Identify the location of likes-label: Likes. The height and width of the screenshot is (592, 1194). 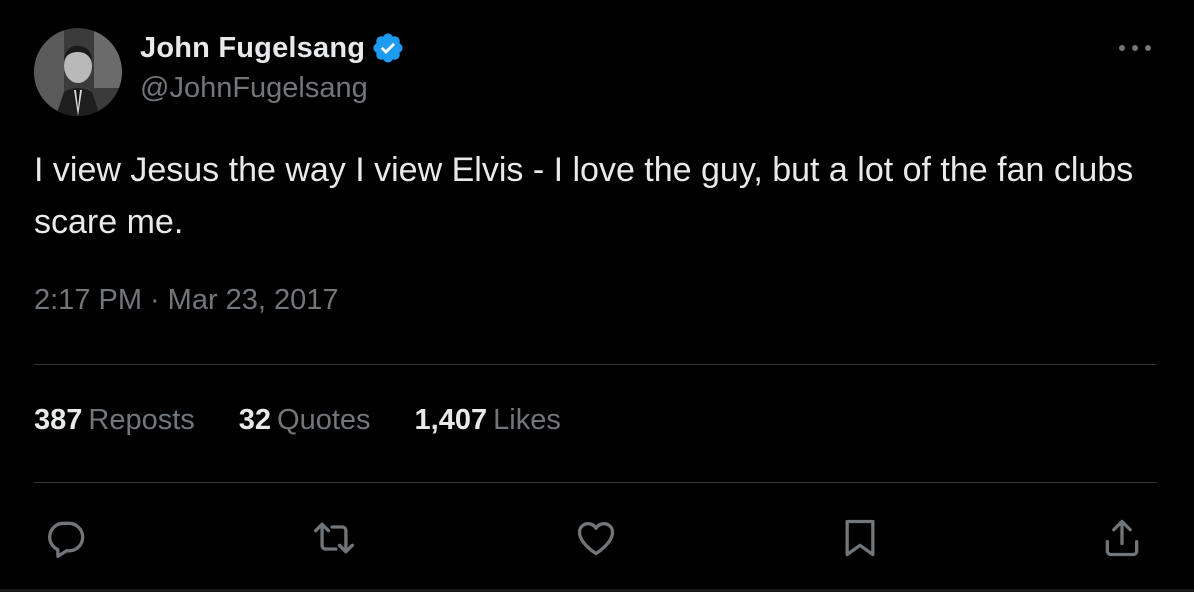
(527, 420).